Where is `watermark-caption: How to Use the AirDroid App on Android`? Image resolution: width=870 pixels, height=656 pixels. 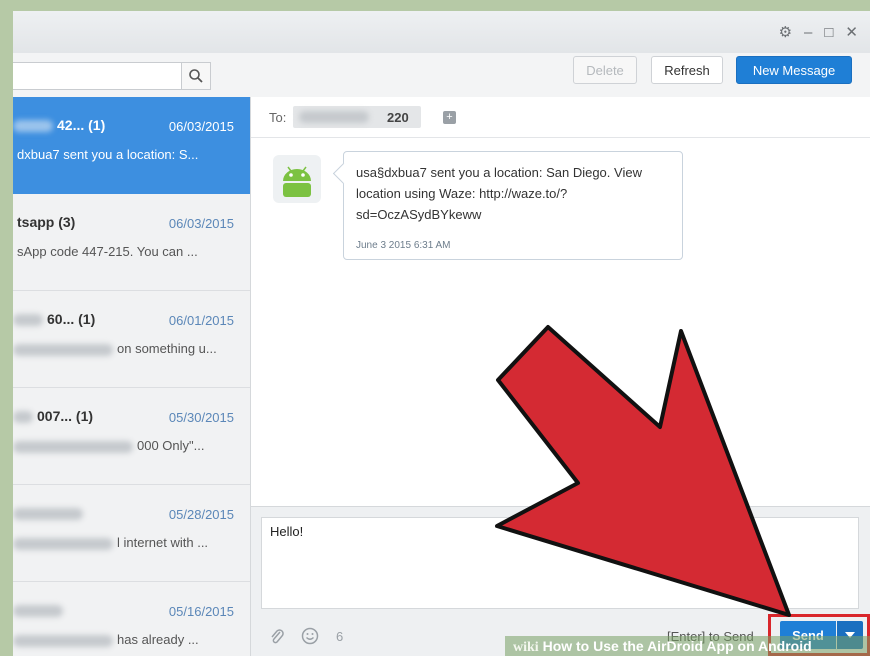
watermark-caption: How to Use the AirDroid App on Android is located at coordinates (677, 646).